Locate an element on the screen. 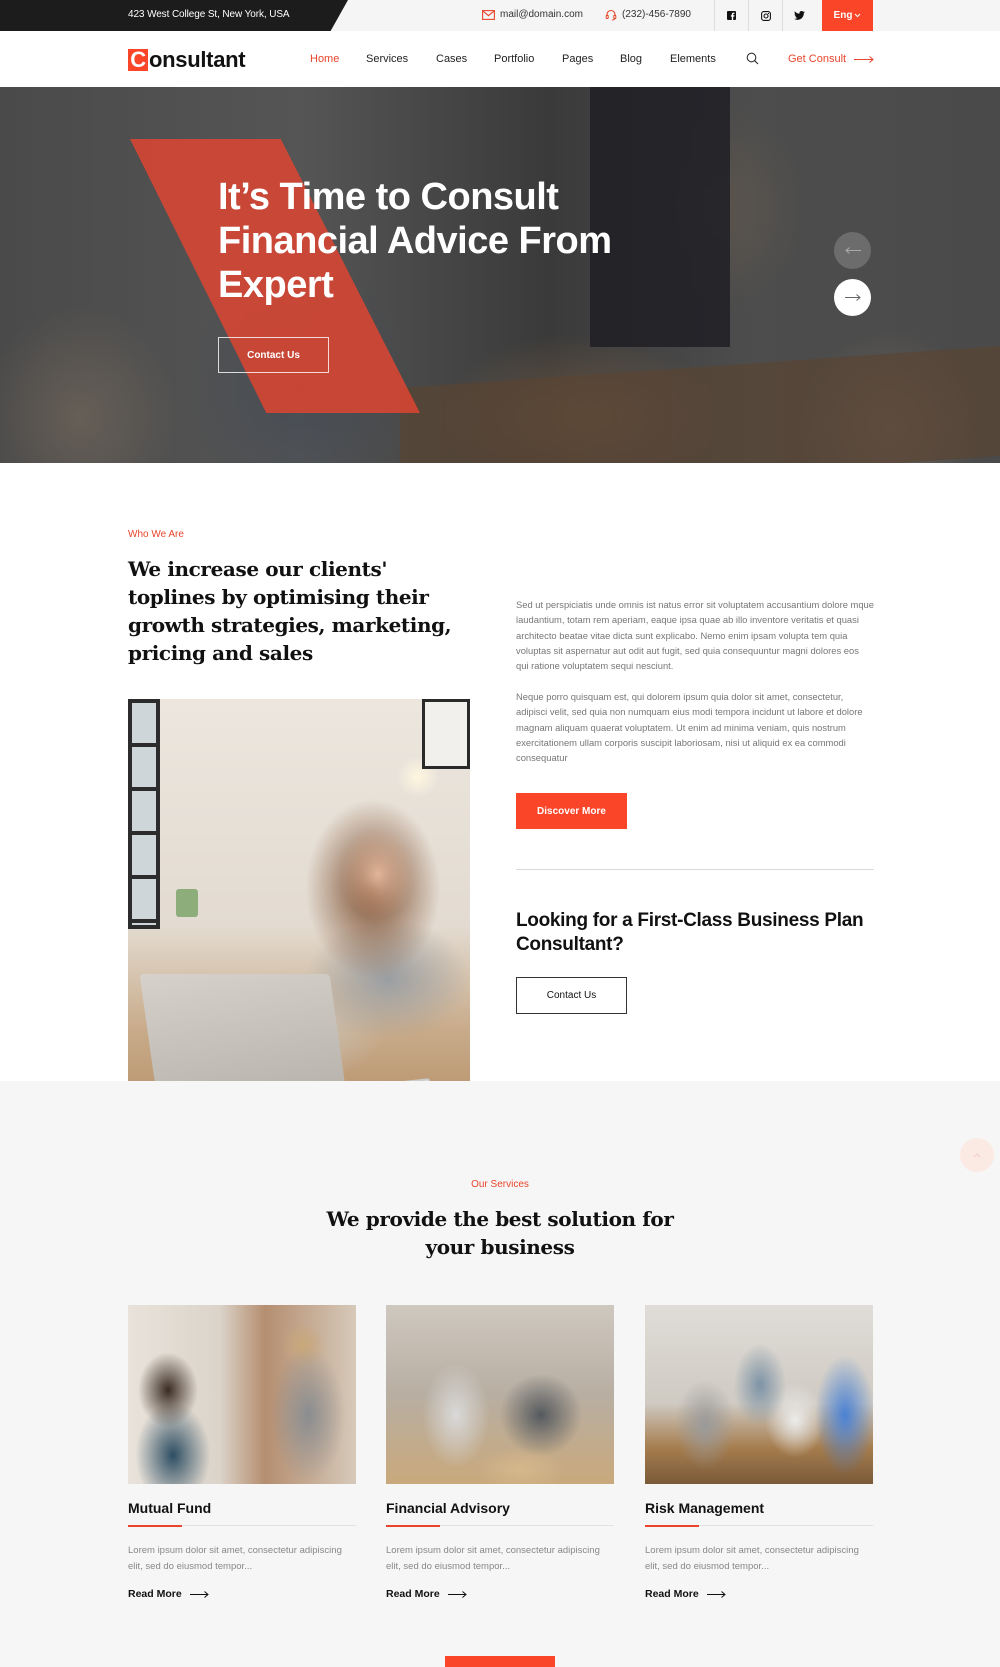 This screenshot has height=1667, width=1000. search-icon is located at coordinates (752, 58).